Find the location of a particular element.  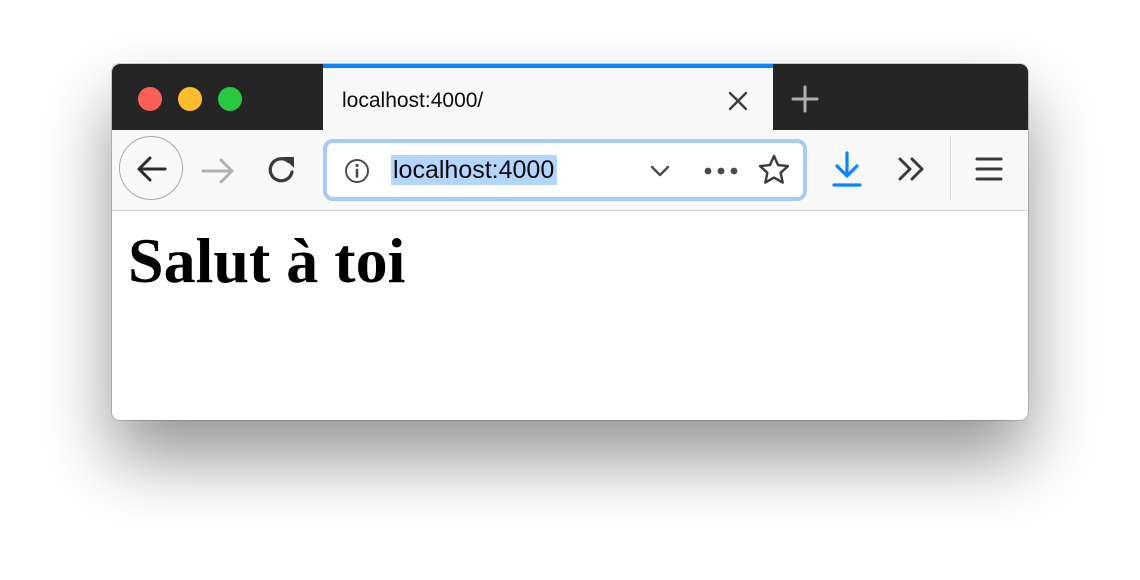

close-icon is located at coordinates (738, 101).